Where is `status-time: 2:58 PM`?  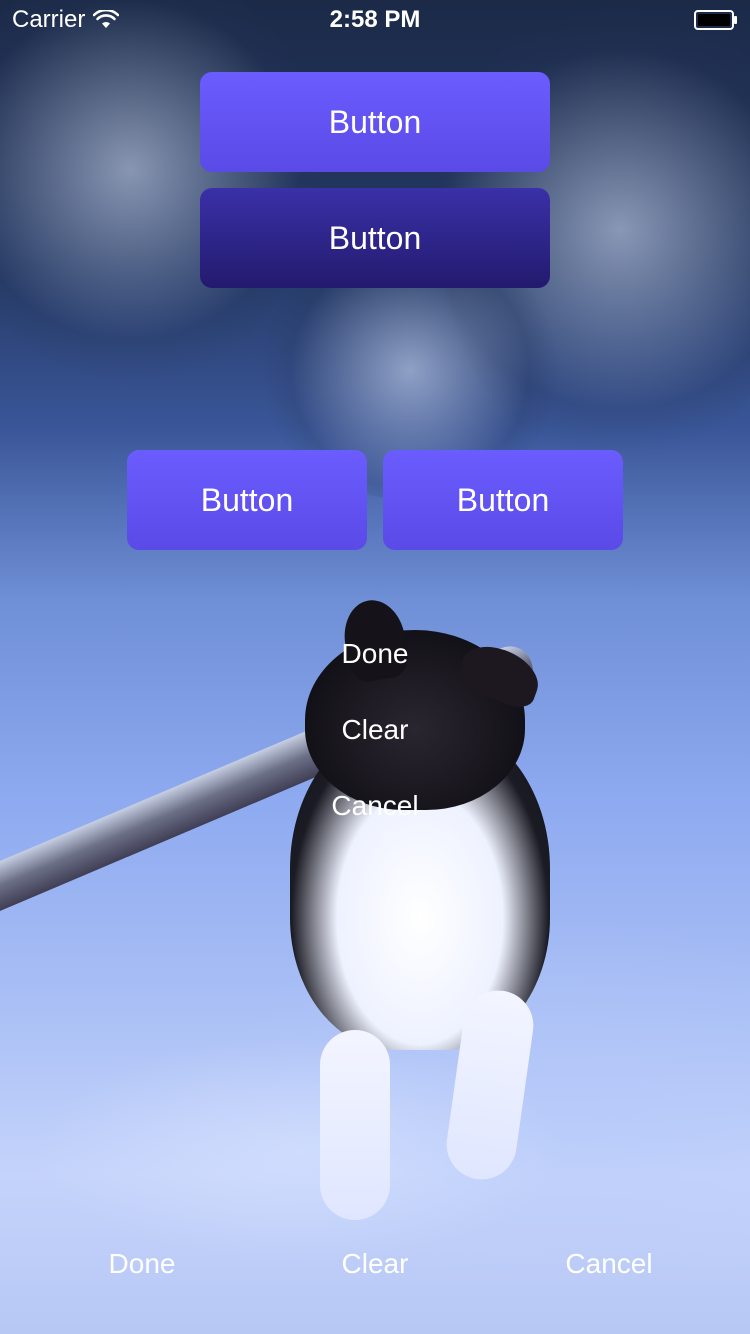
status-time: 2:58 PM is located at coordinates (375, 19).